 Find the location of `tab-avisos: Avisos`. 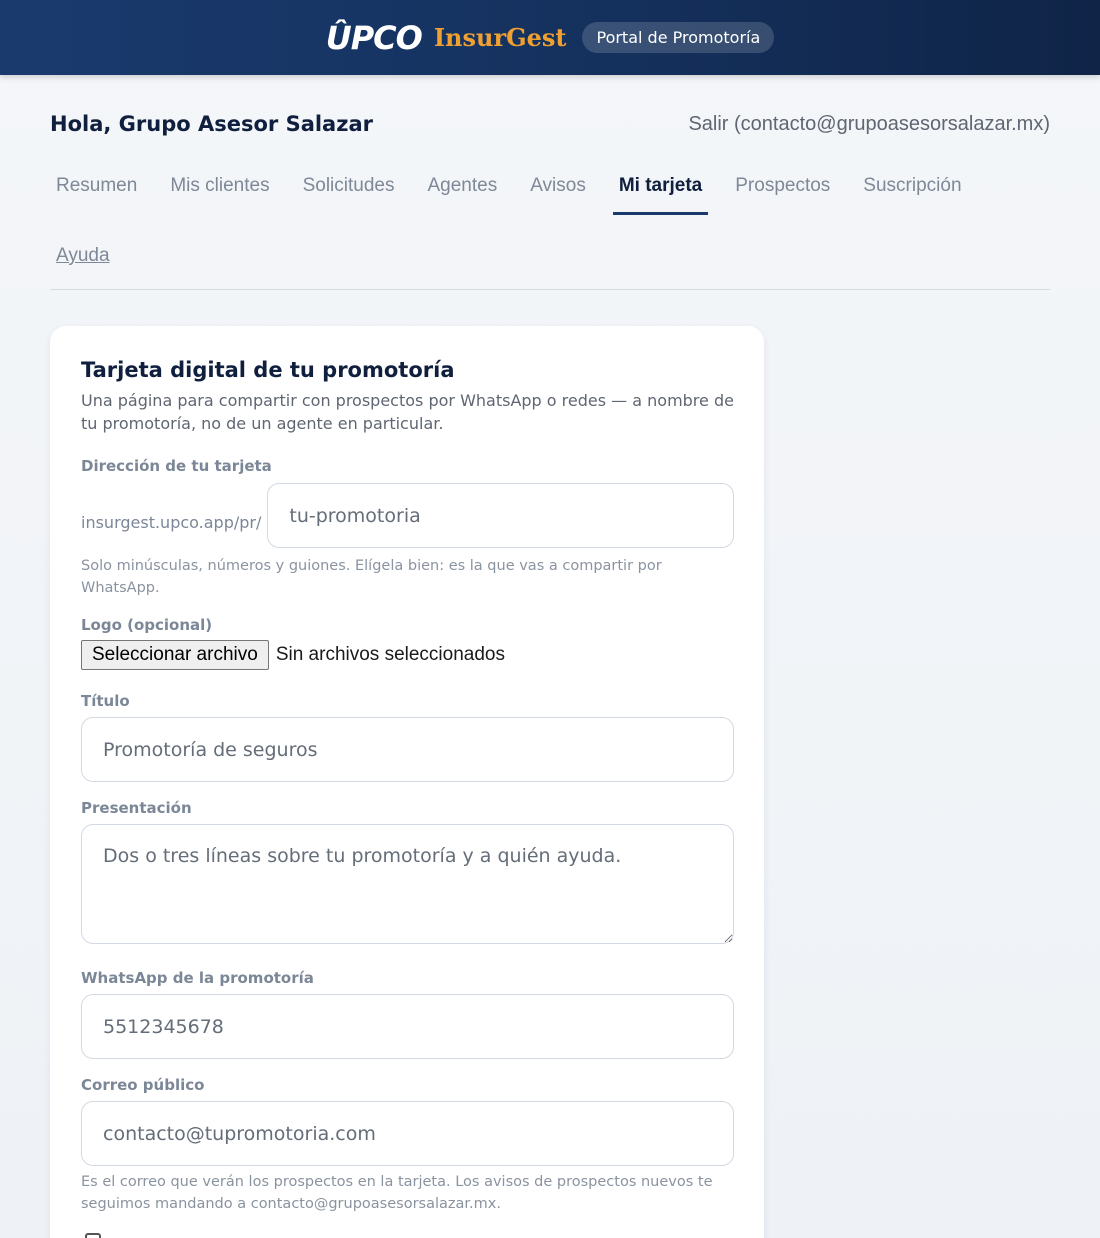

tab-avisos: Avisos is located at coordinates (558, 191).